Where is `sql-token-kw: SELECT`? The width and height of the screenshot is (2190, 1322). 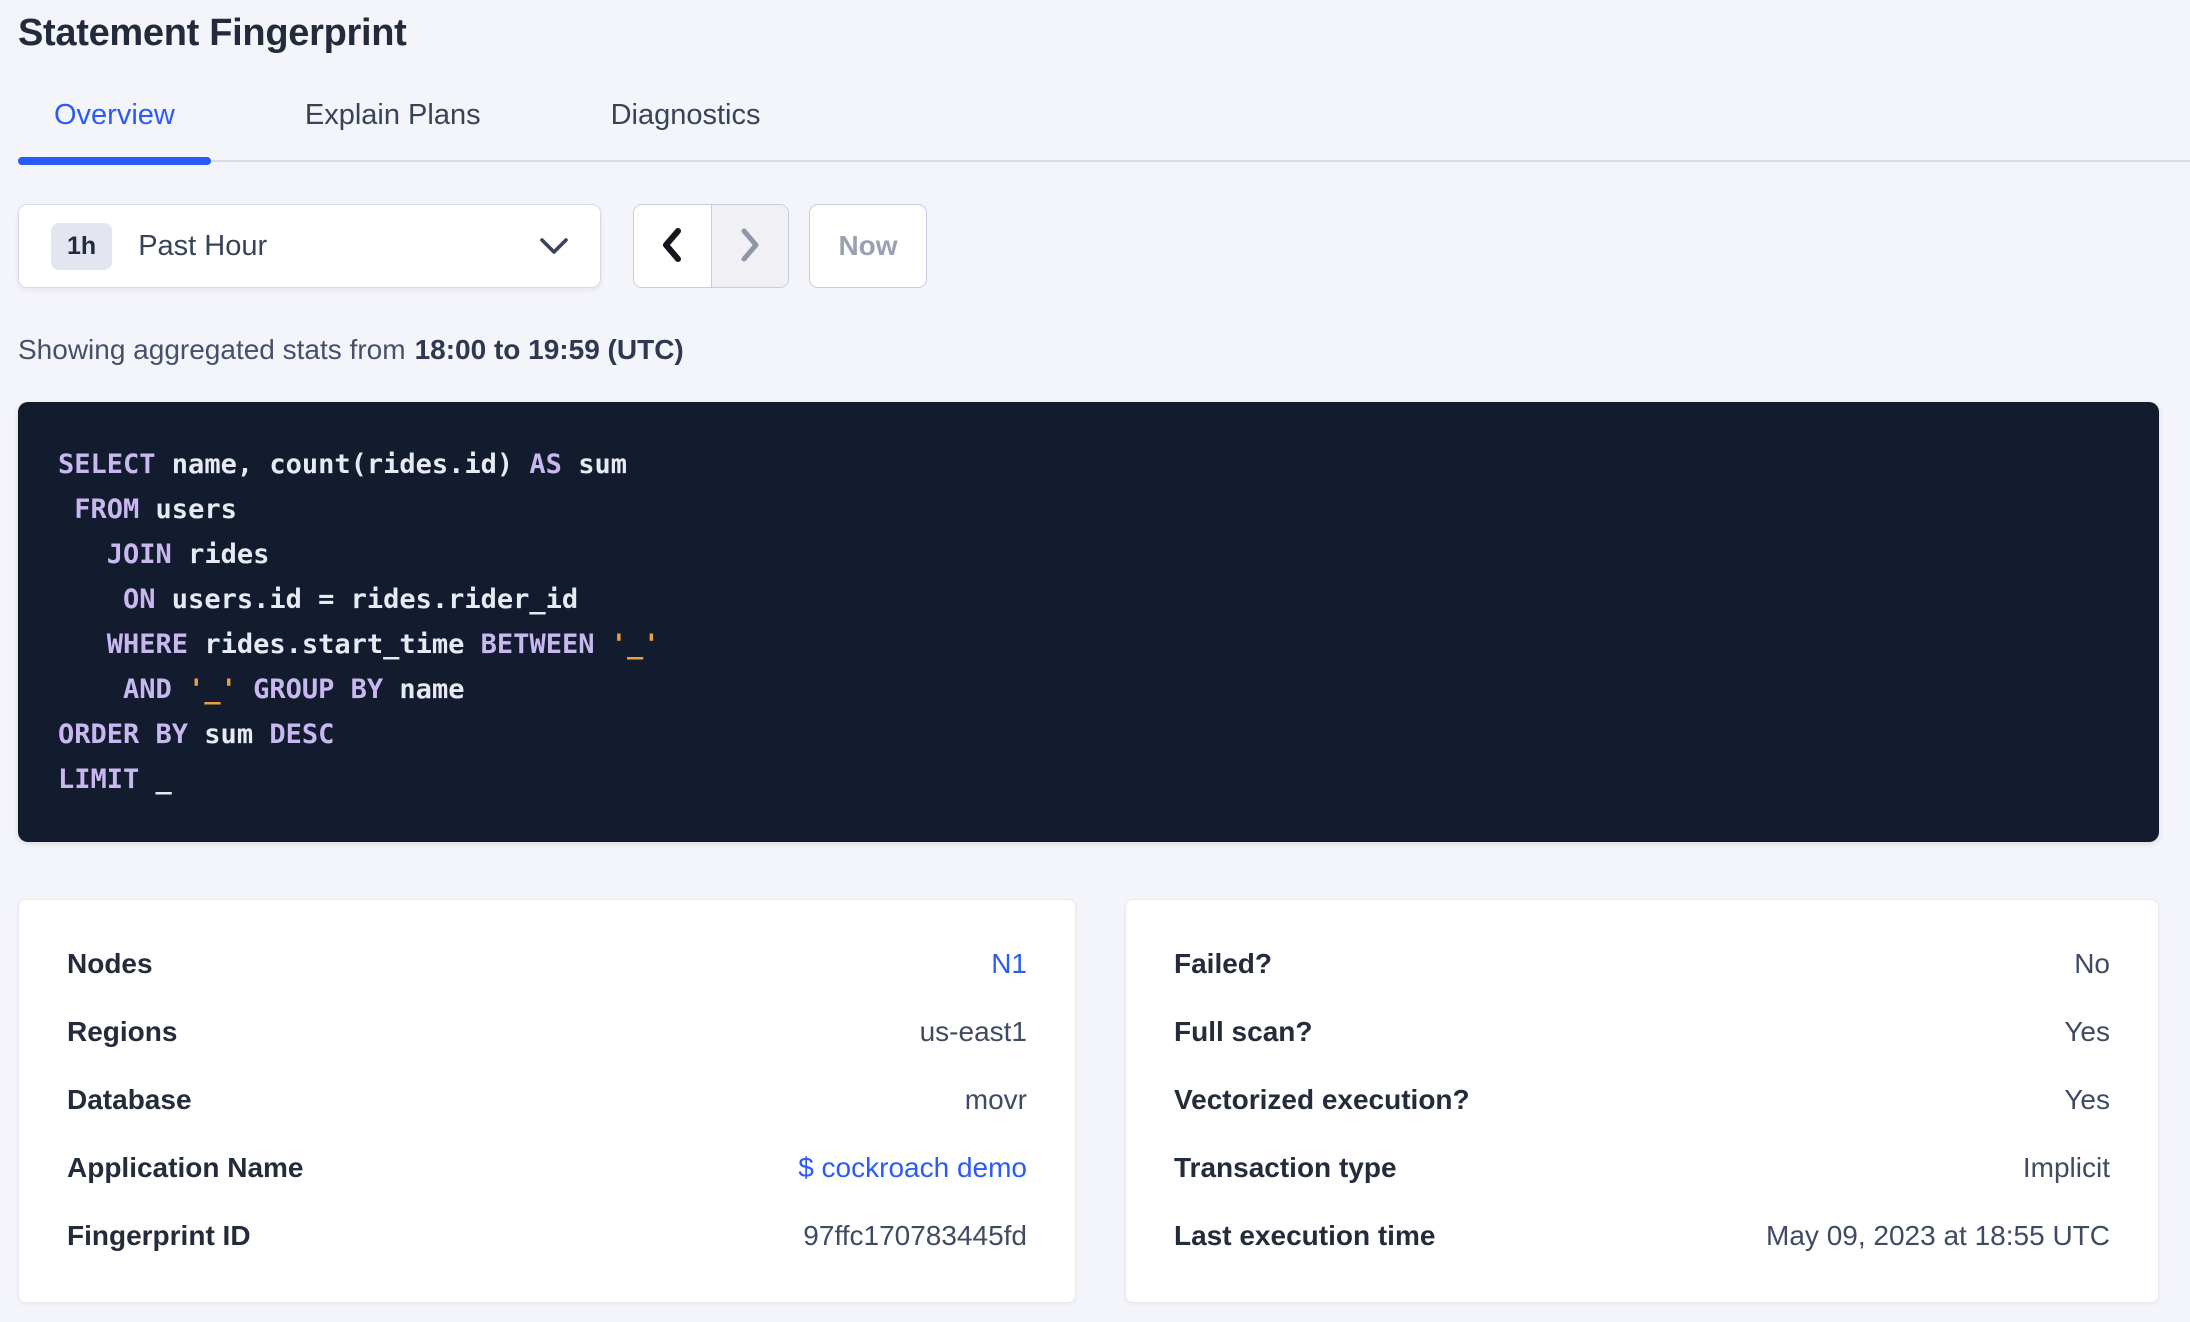
sql-token-kw: SELECT is located at coordinates (107, 464).